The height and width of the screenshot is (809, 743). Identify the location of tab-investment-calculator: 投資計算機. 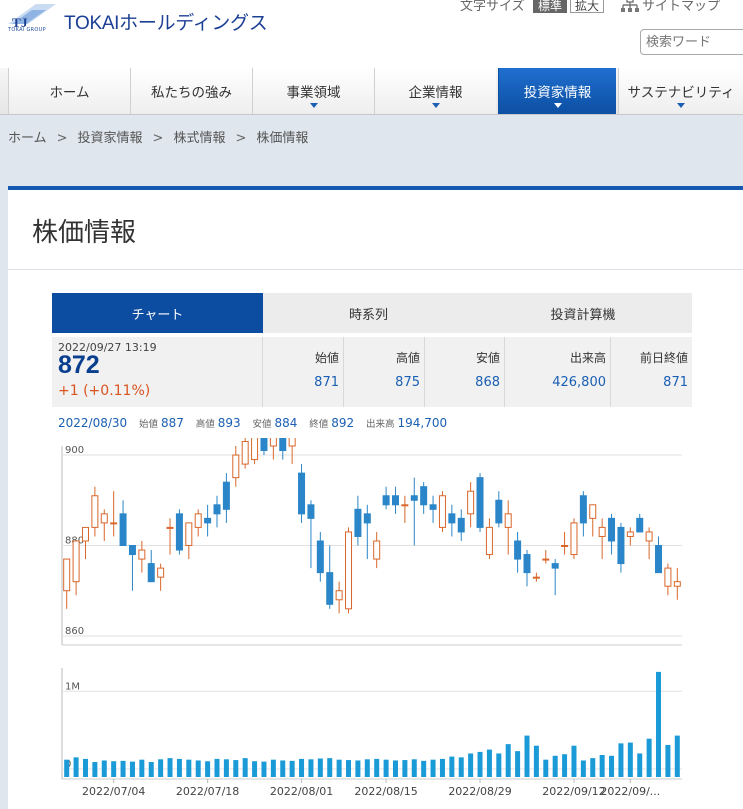
(583, 313).